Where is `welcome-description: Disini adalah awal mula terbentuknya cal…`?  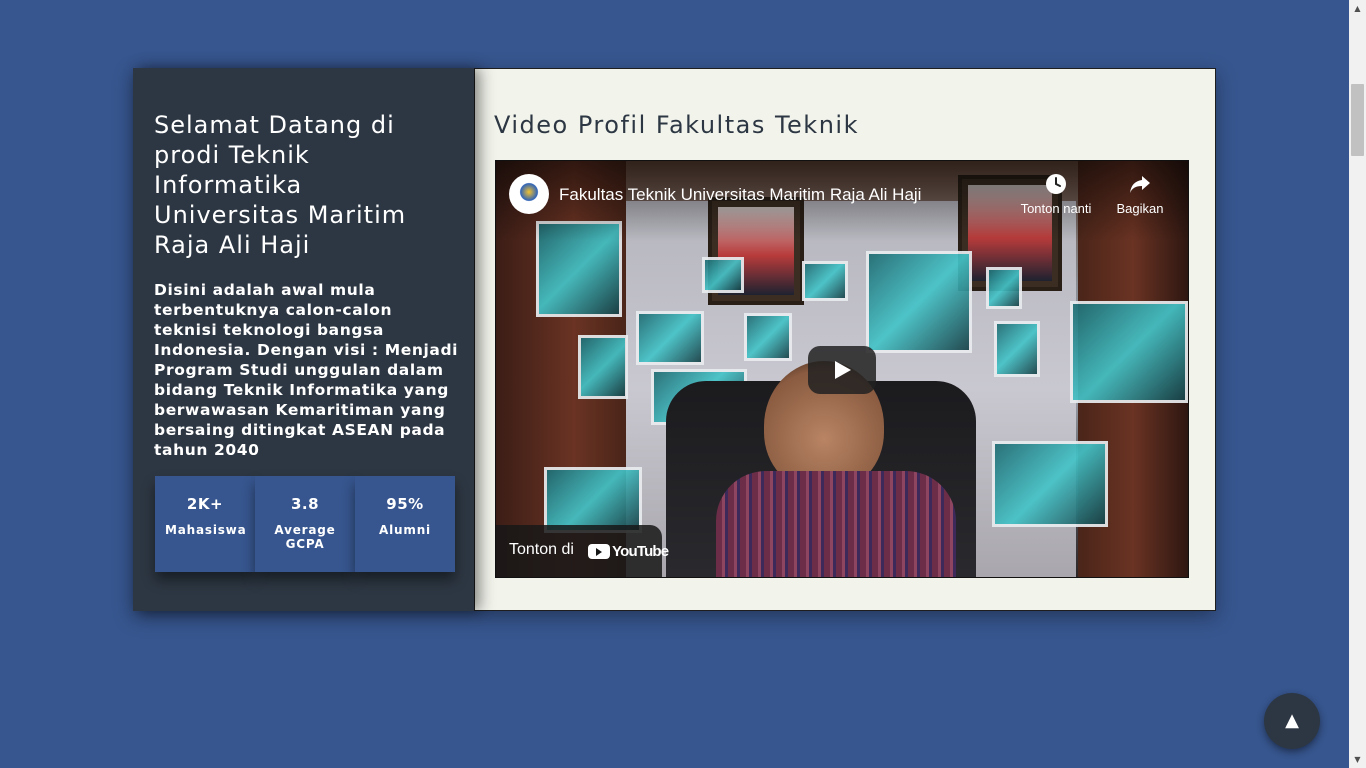
welcome-description: Disini adalah awal mula terbentuknya cal… is located at coordinates (306, 370).